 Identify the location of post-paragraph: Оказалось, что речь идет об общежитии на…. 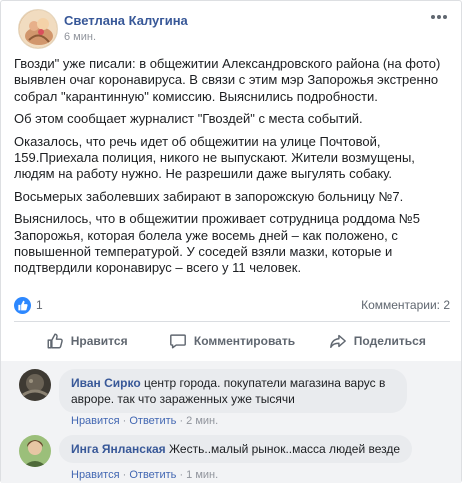
(214, 157).